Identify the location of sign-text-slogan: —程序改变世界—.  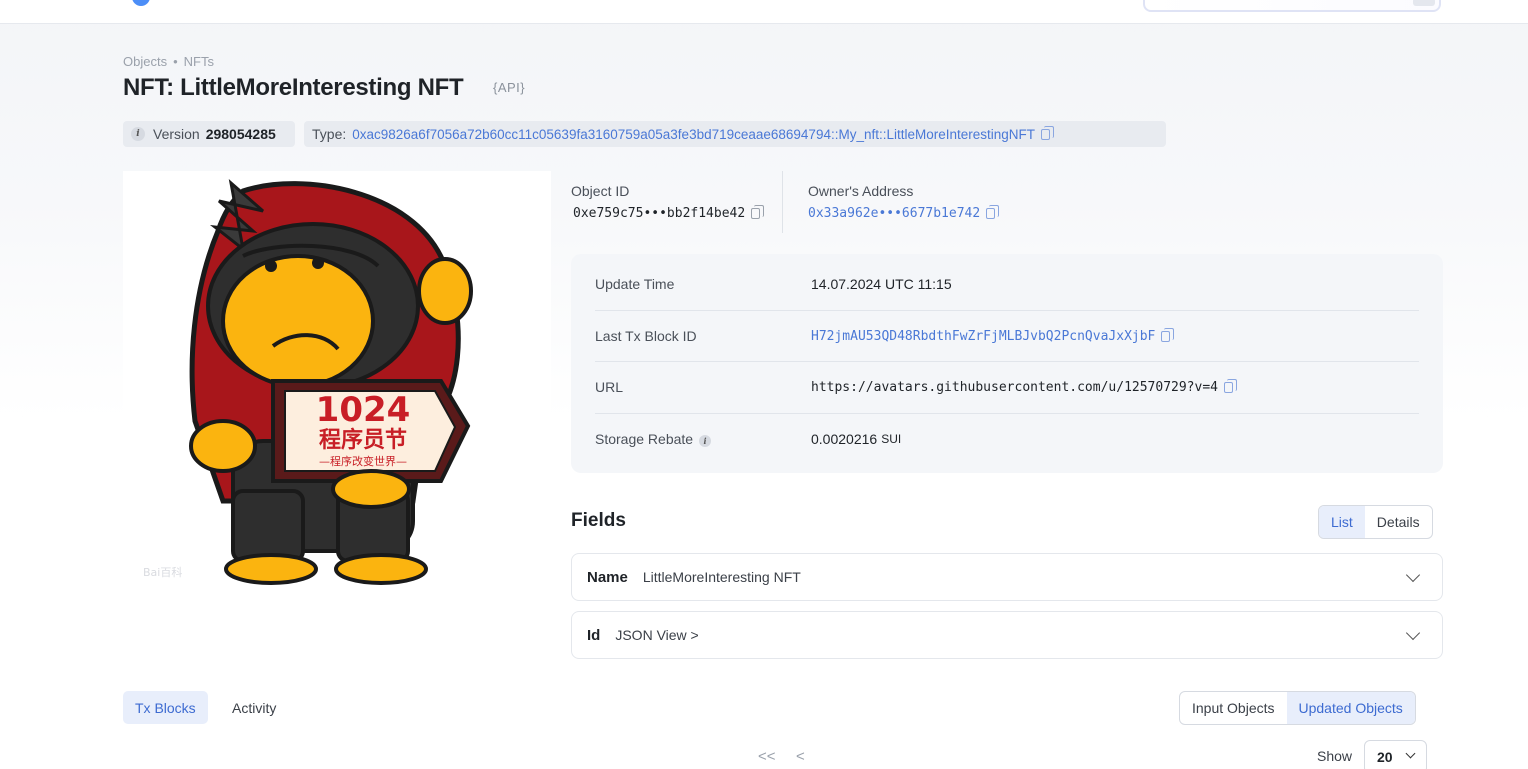
(363, 461).